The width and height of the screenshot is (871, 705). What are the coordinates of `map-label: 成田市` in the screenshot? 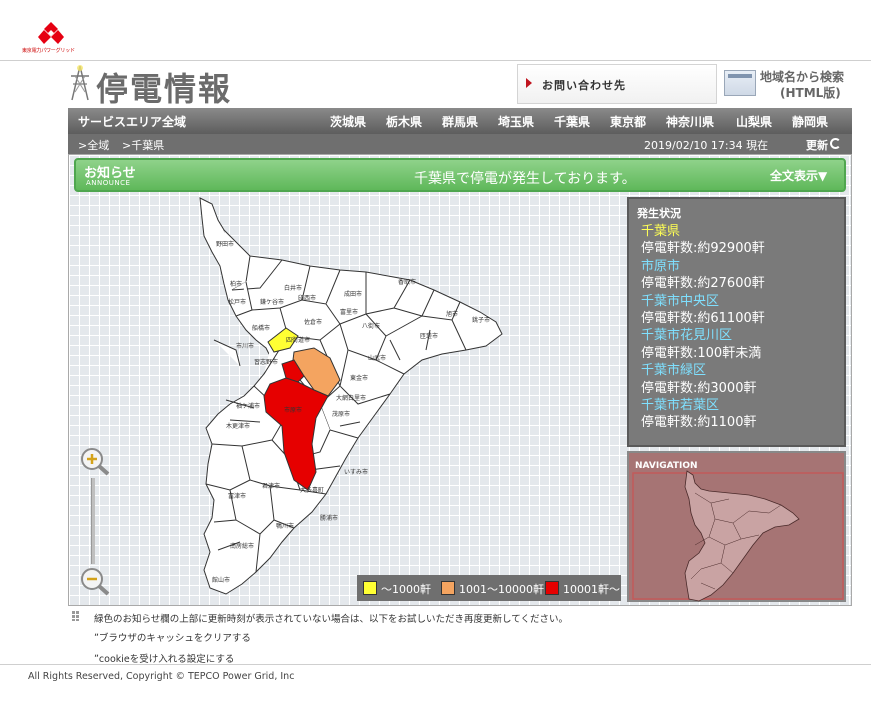 It's located at (353, 294).